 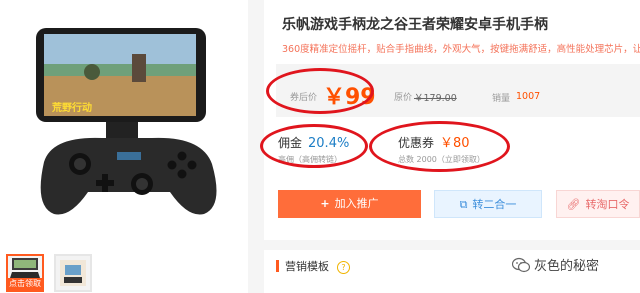 I want to click on wechat-watermark: 灰色的秘密, so click(x=555, y=264).